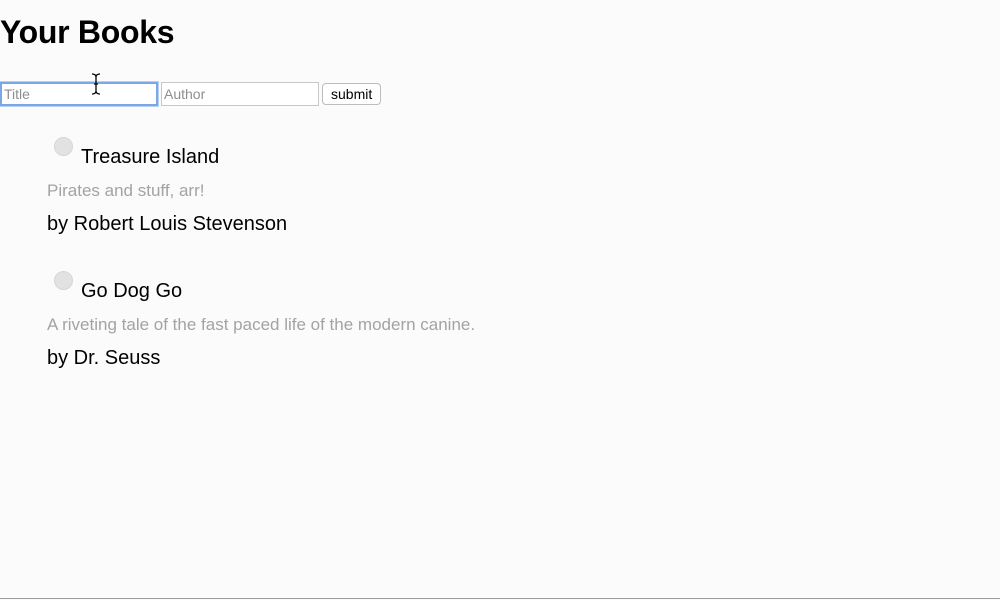  What do you see at coordinates (352, 94) in the screenshot?
I see `submit-button: submit` at bounding box center [352, 94].